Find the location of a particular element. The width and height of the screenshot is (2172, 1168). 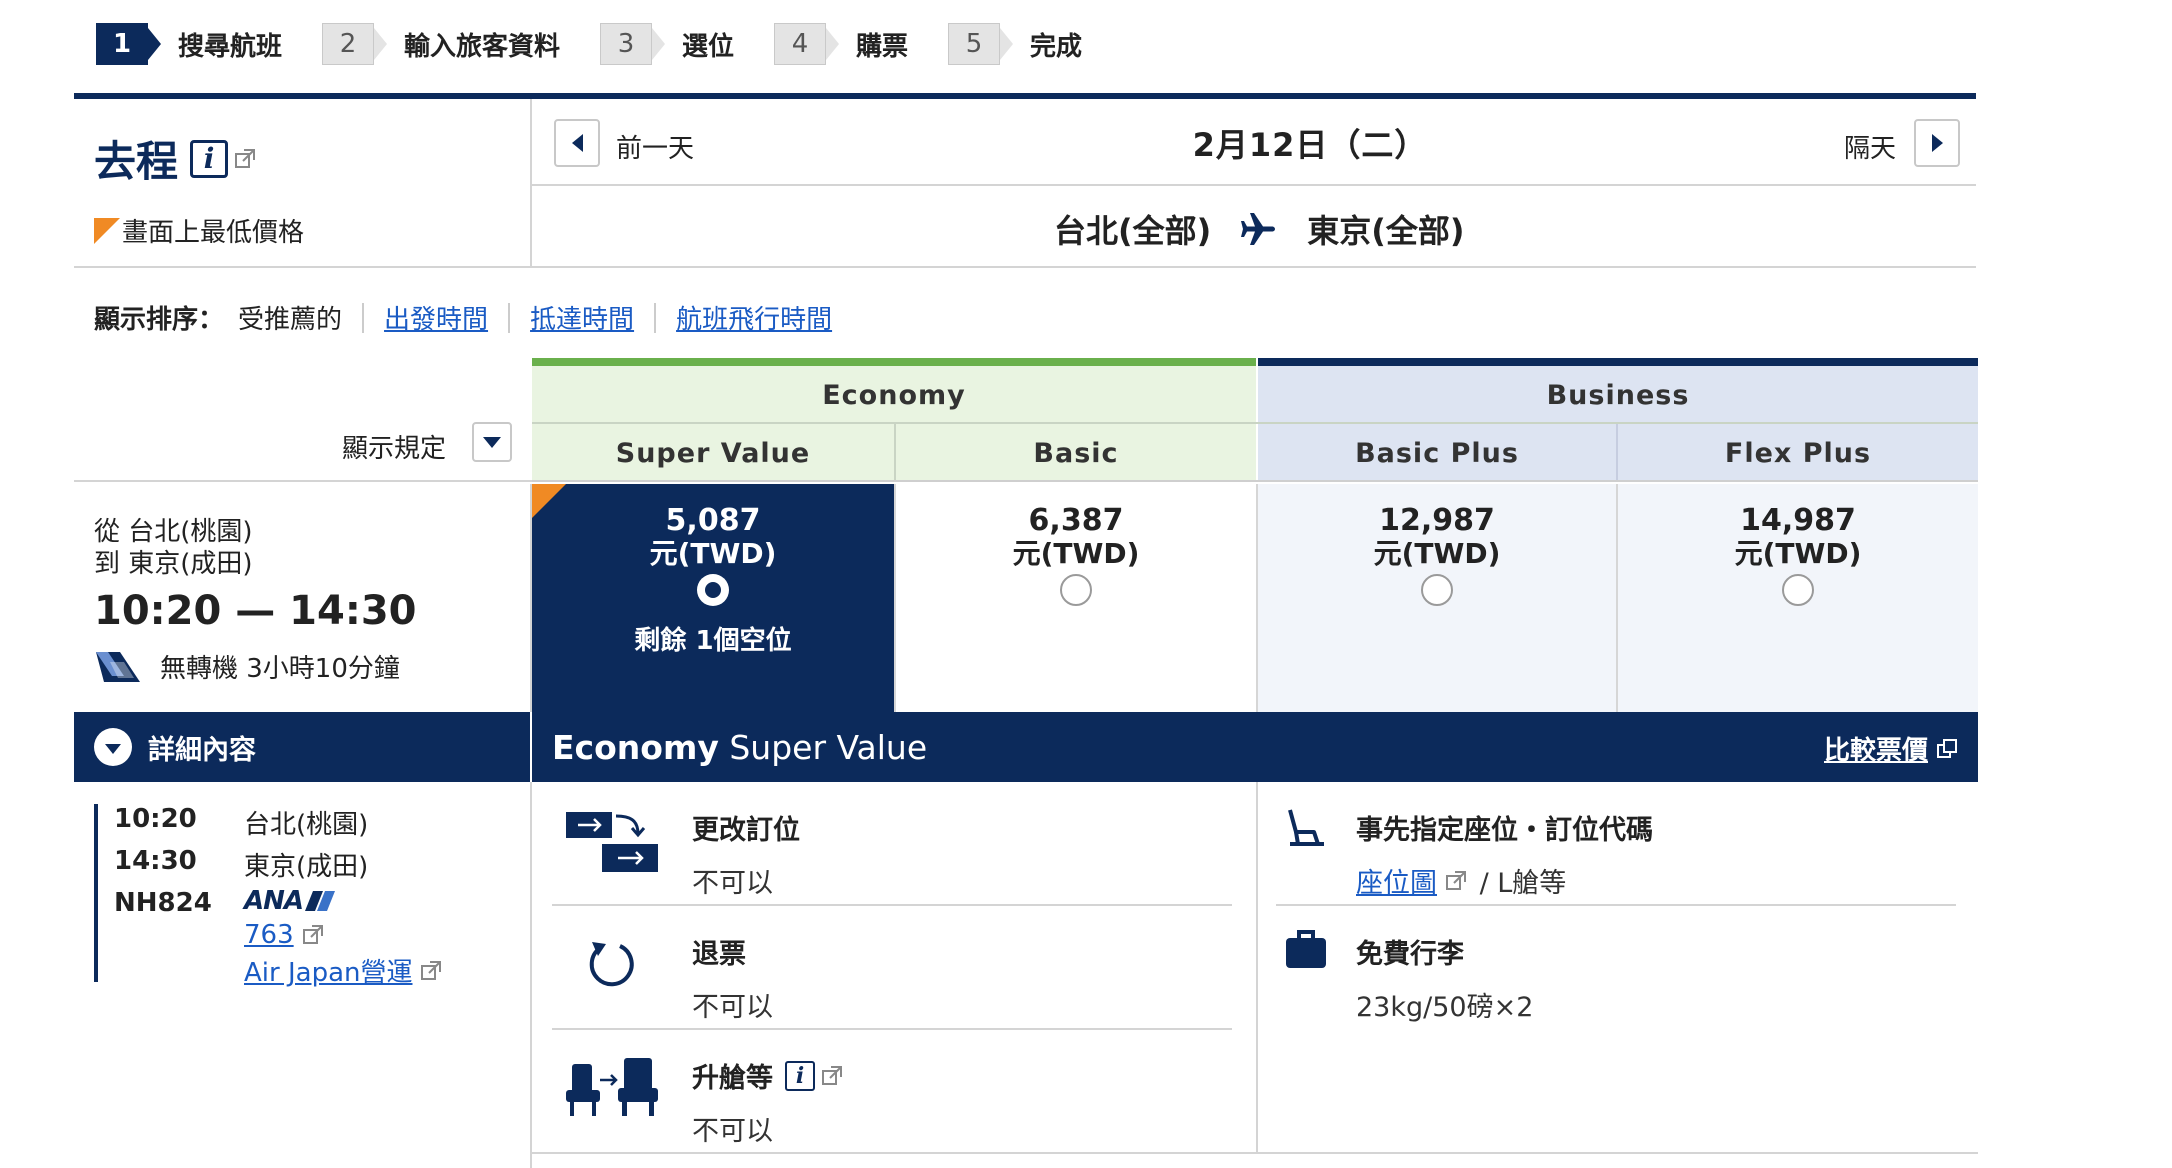

compare-fares-link: 比較票價 is located at coordinates (1876, 748).